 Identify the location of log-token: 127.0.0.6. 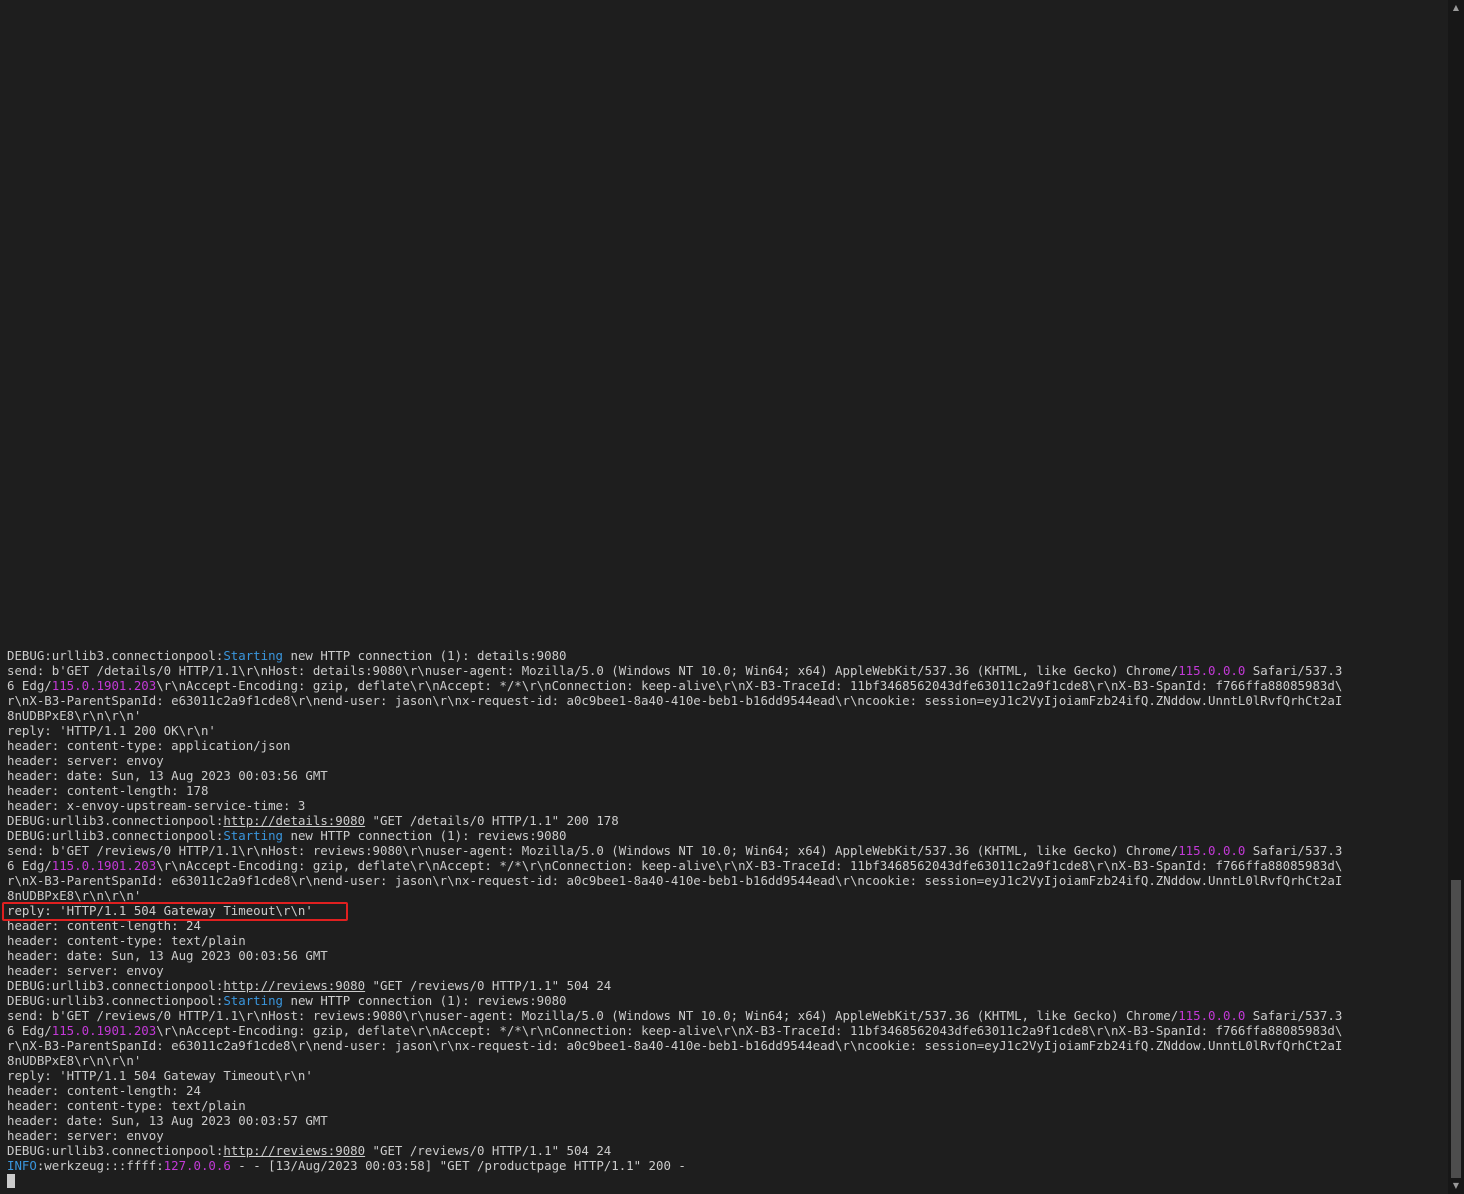
(197, 1165).